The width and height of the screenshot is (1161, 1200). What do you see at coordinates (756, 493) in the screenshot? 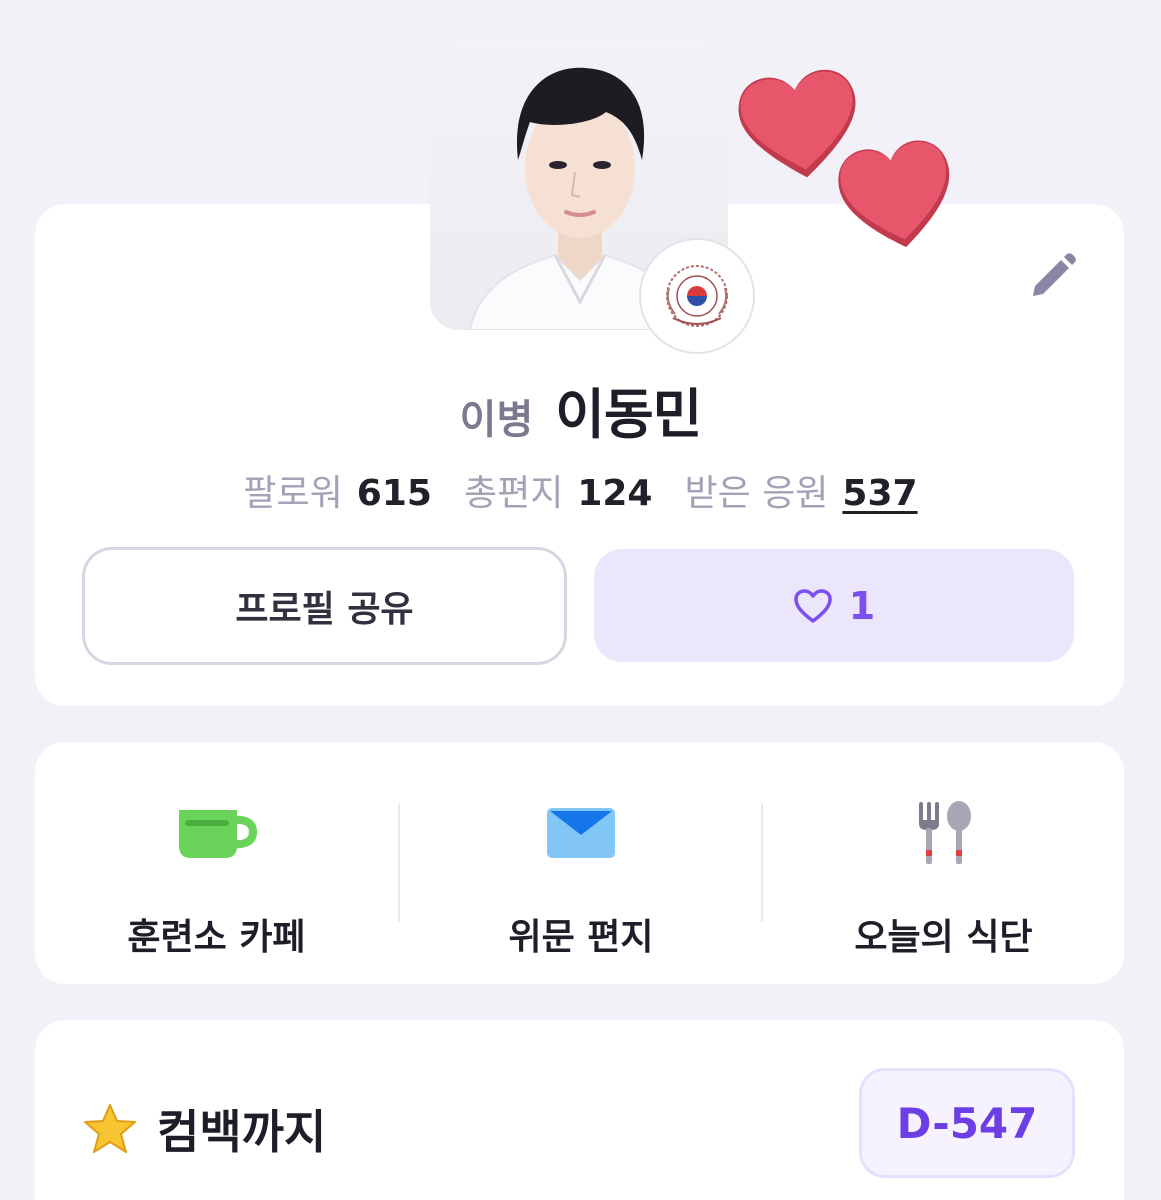
I see `cheers-label: 받은 응원` at bounding box center [756, 493].